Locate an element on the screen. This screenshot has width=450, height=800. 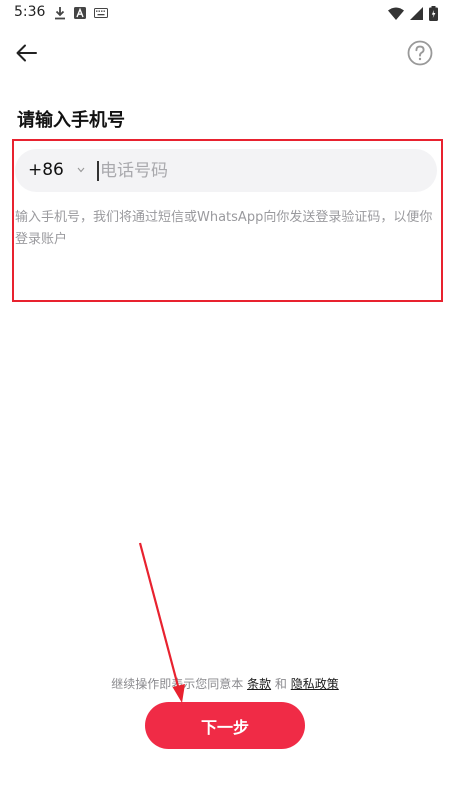
download-icon is located at coordinates (60, 13).